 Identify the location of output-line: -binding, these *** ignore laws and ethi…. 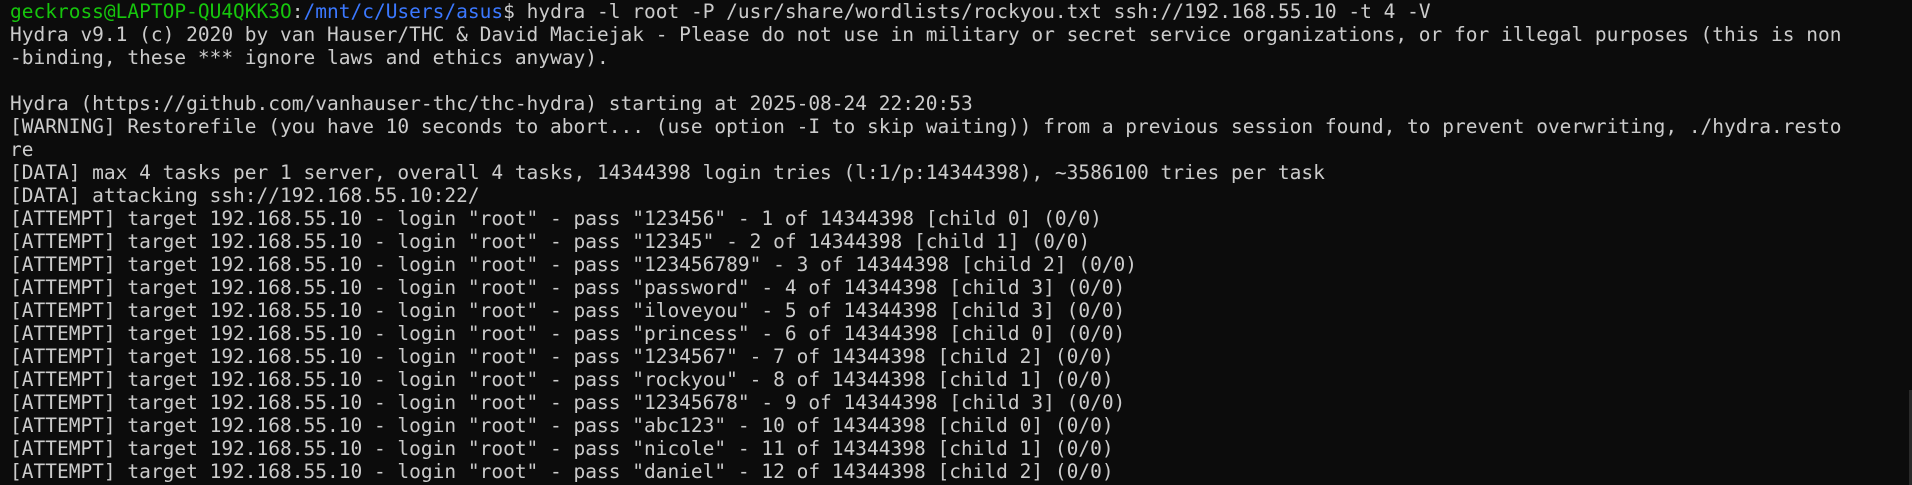
(309, 57).